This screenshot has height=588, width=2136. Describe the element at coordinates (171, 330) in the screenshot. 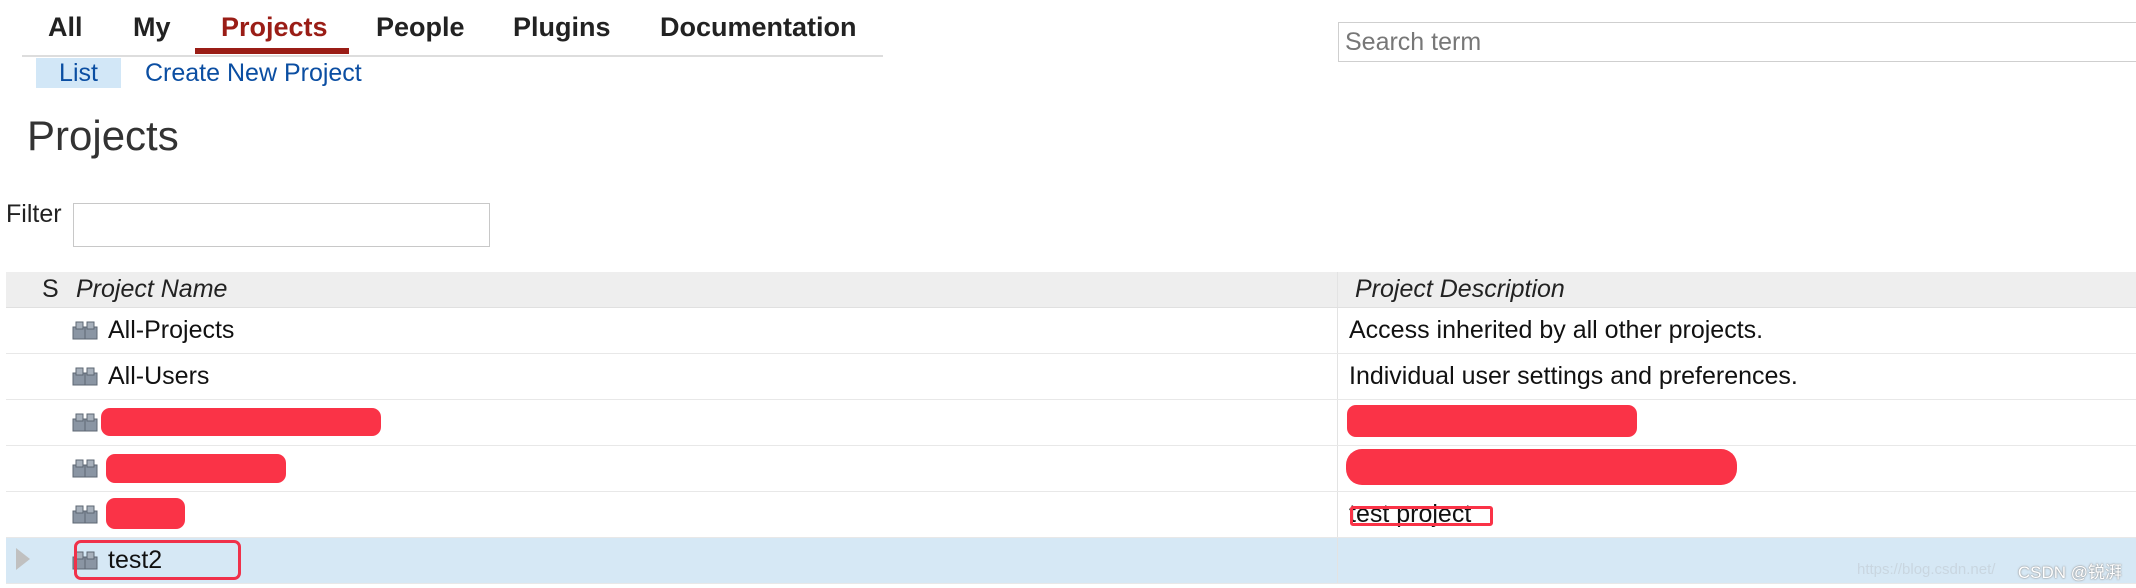

I see `project-name-link: All-Projects` at that location.